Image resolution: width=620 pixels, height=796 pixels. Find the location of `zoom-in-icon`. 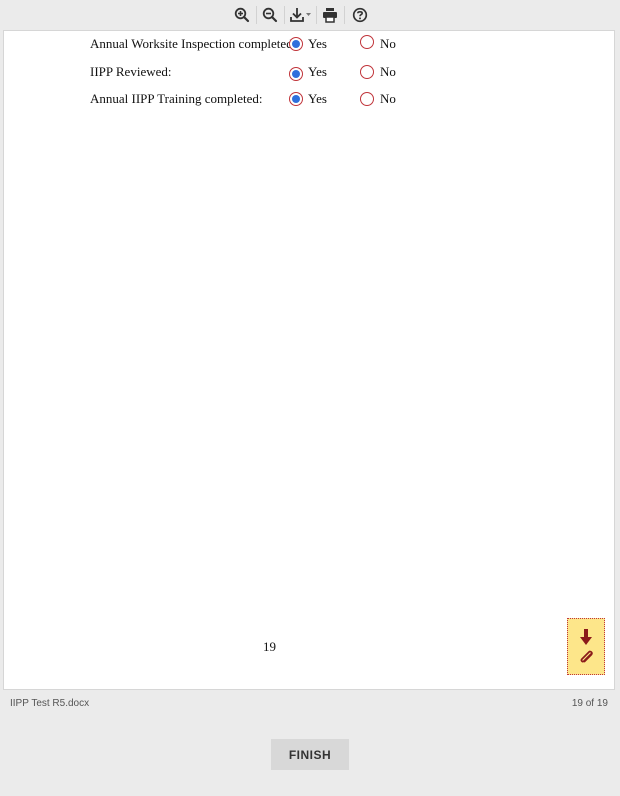

zoom-in-icon is located at coordinates (242, 15).